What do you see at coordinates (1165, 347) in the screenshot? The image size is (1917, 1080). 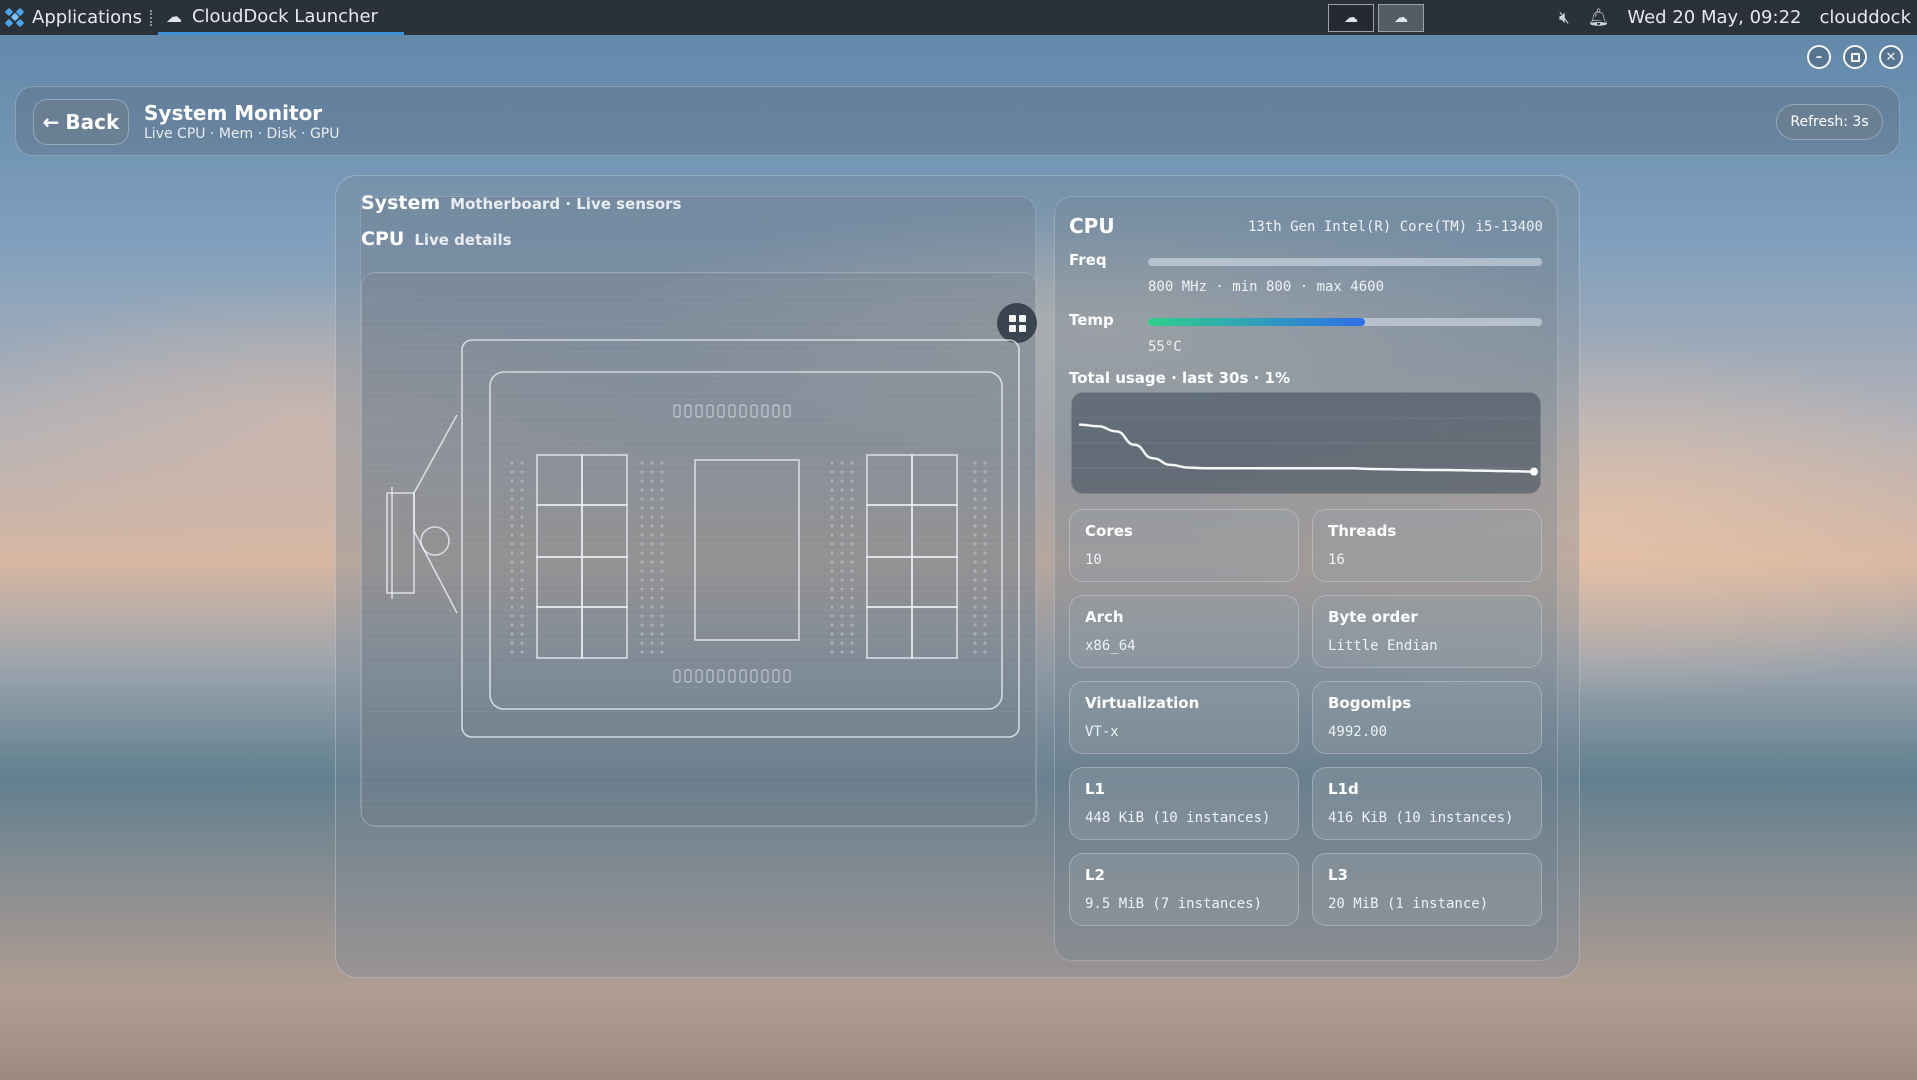 I see `temp-value: 55°C` at bounding box center [1165, 347].